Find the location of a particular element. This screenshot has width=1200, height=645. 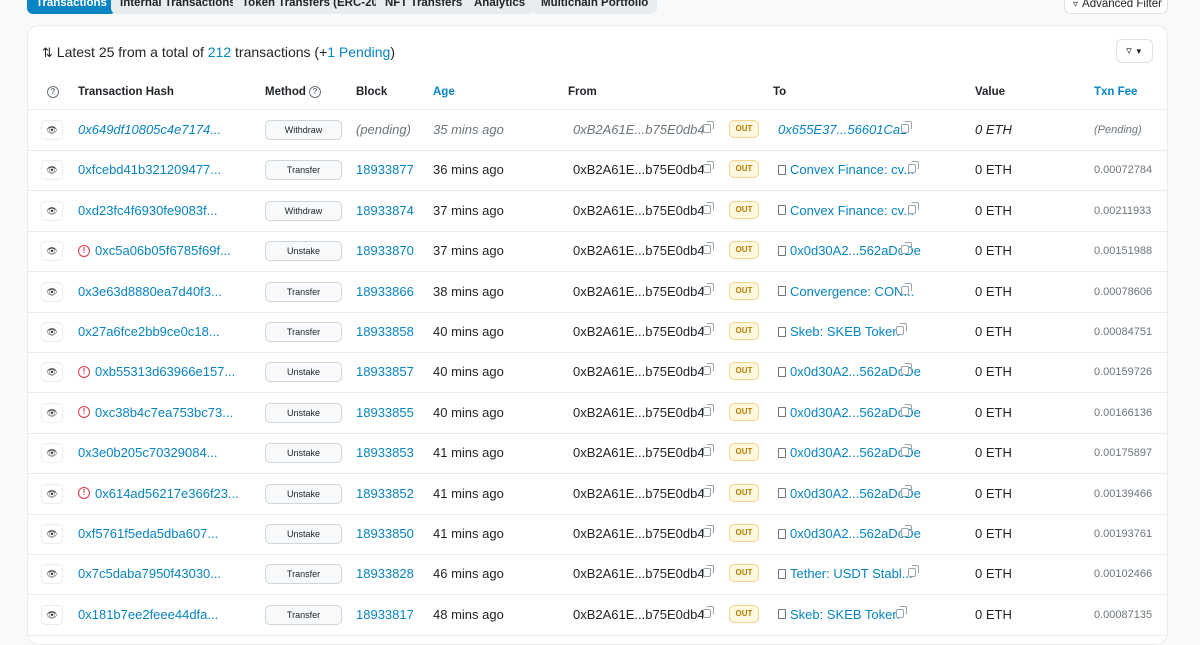

advanced-filter-button: ▿ Advanced Filter is located at coordinates (1116, 7).